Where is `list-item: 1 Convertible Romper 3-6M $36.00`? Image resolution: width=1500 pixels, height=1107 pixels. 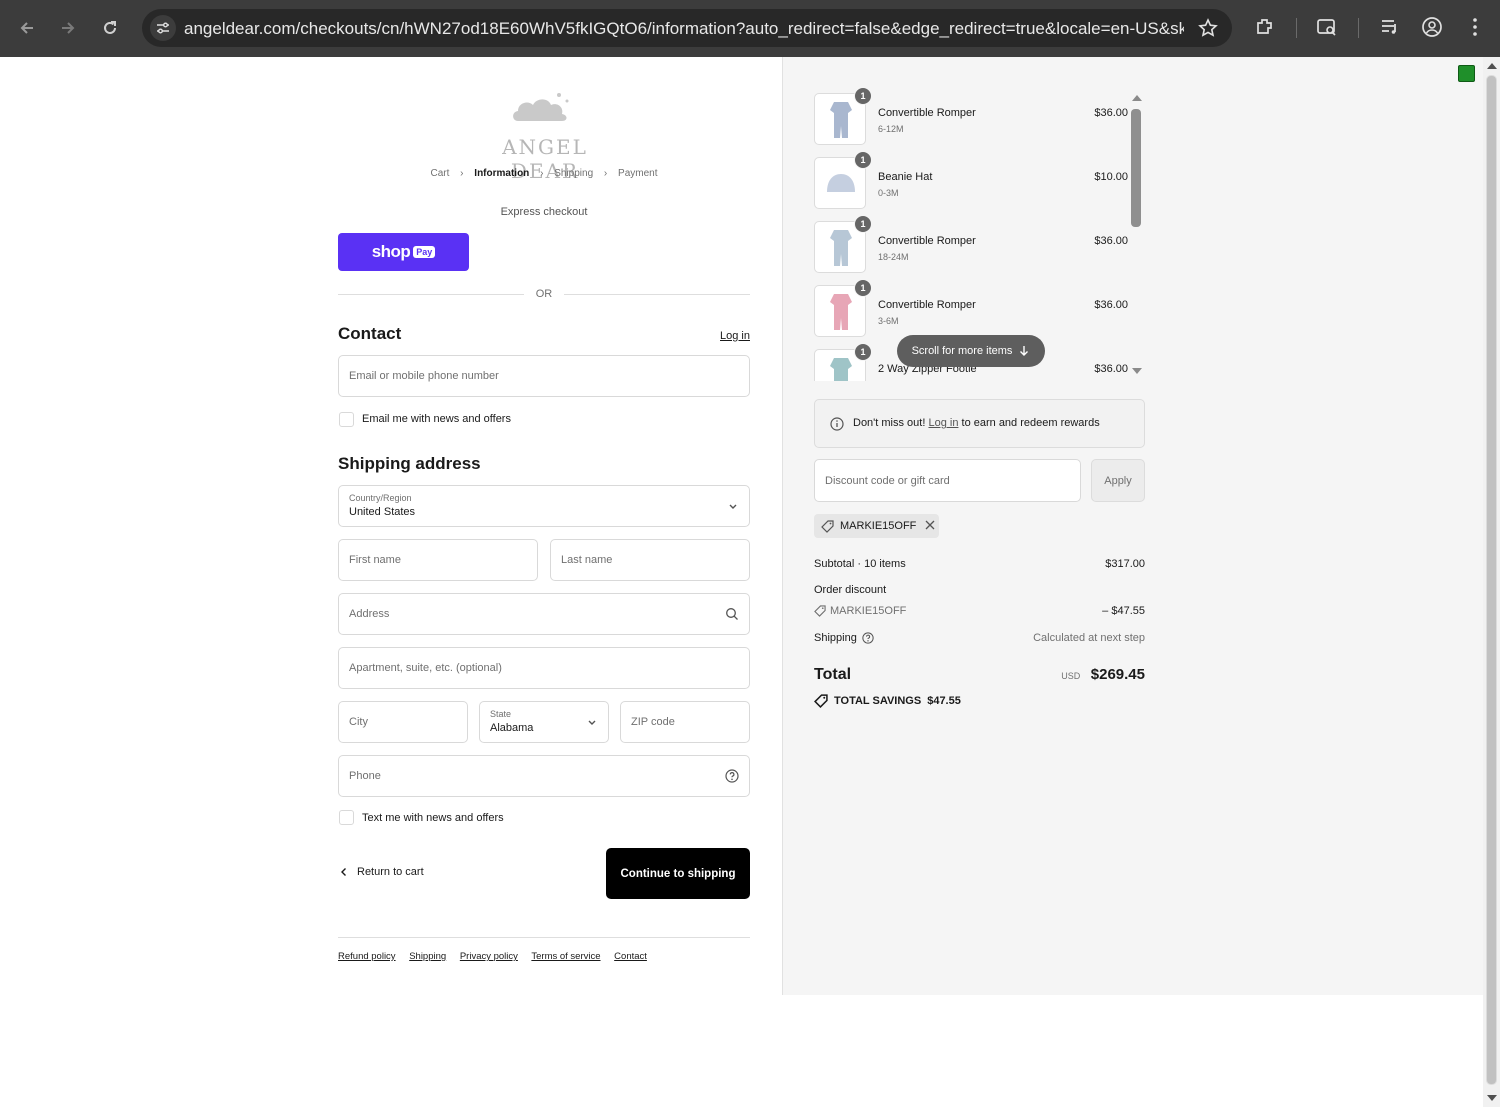 list-item: 1 Convertible Romper 3-6M $36.00 is located at coordinates (973, 309).